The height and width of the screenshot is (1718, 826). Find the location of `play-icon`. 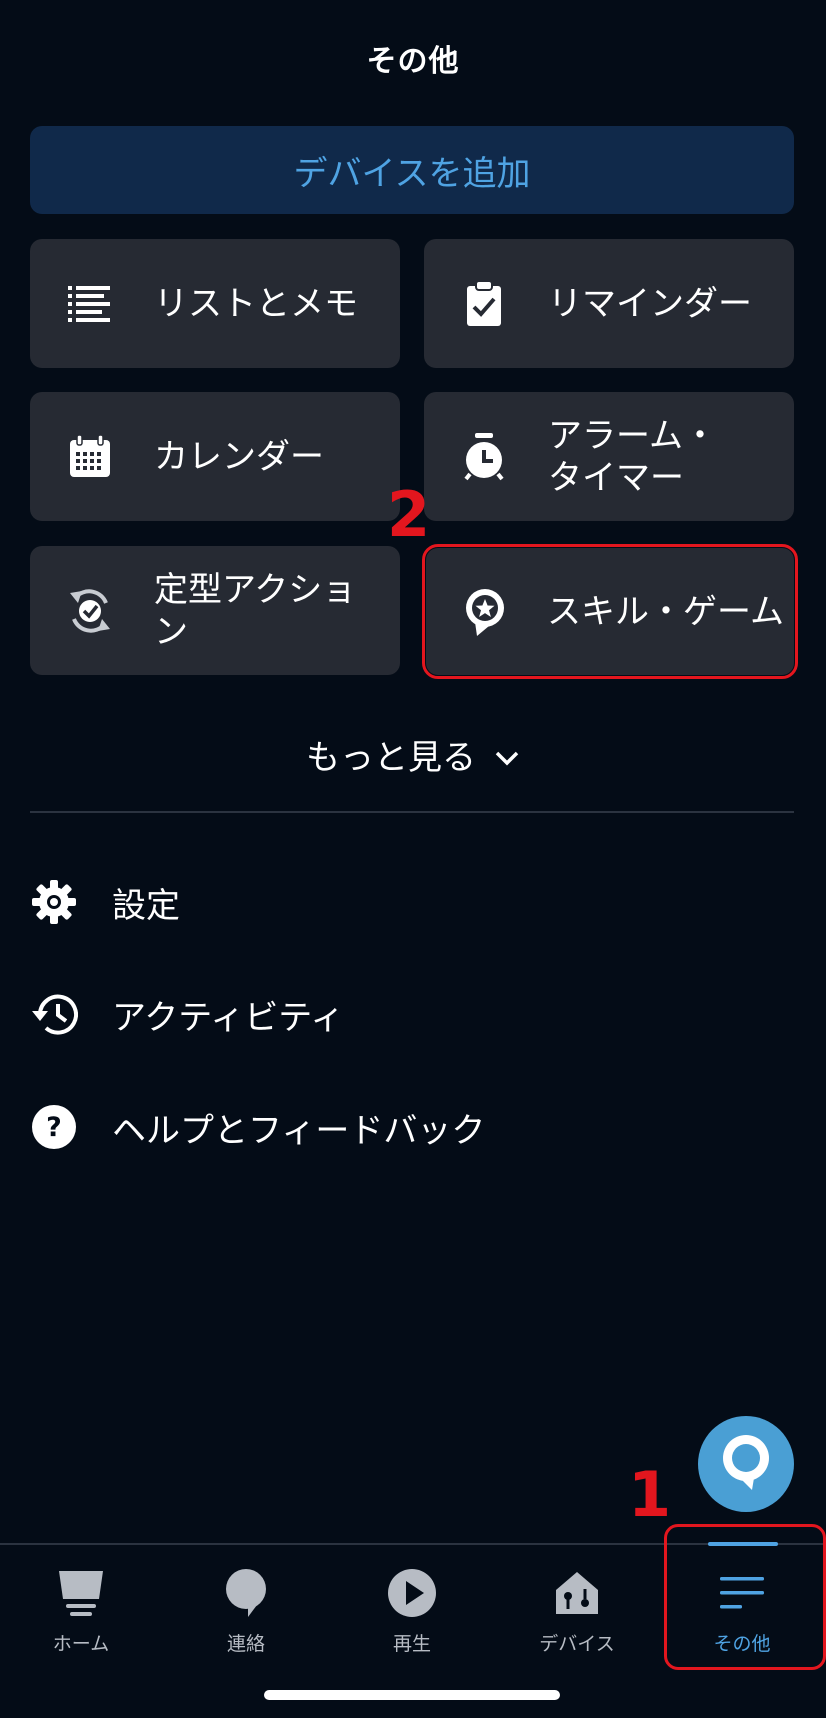

play-icon is located at coordinates (412, 1593).